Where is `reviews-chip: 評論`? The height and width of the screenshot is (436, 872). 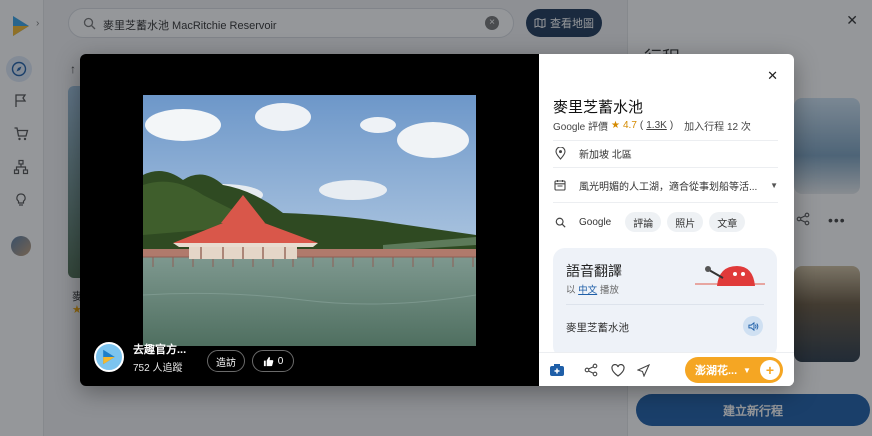
reviews-chip: 評論 is located at coordinates (643, 222).